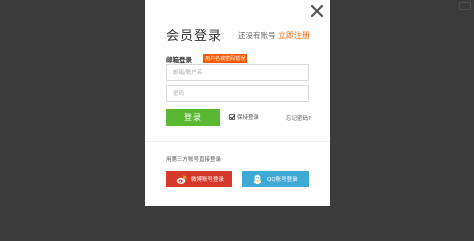 The height and width of the screenshot is (241, 474). What do you see at coordinates (194, 160) in the screenshot?
I see `third-party-label: 用第三方账号直接登录` at bounding box center [194, 160].